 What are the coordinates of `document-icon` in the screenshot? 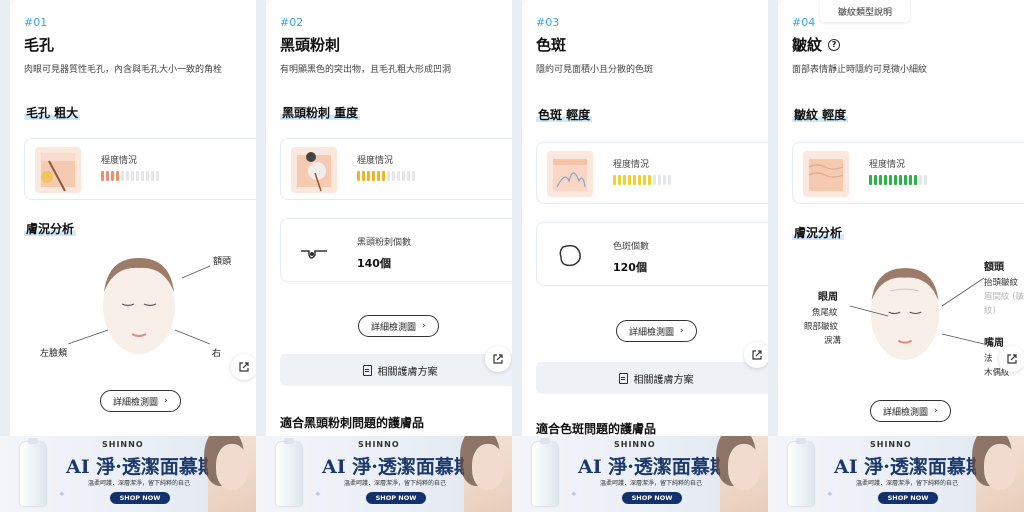 It's located at (623, 378).